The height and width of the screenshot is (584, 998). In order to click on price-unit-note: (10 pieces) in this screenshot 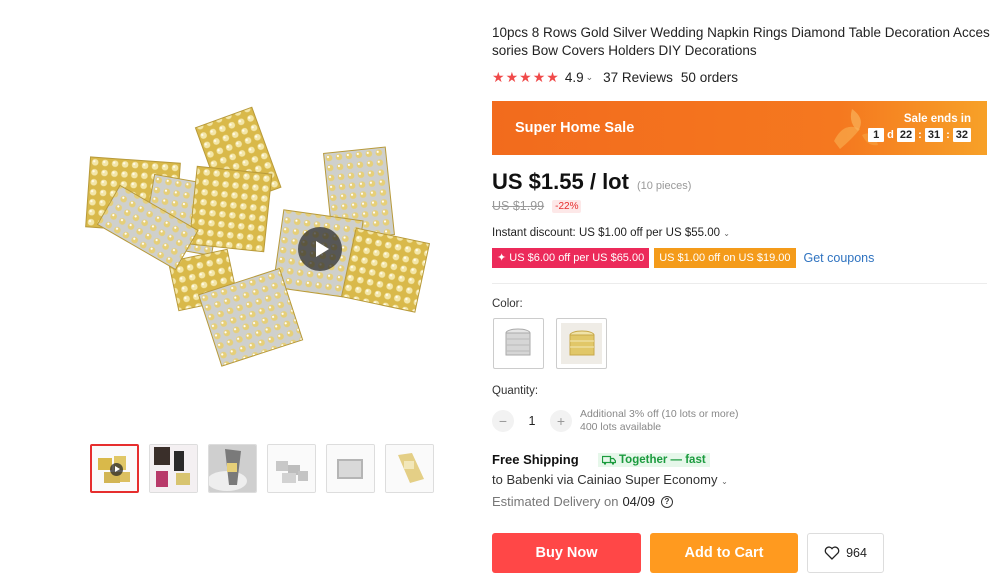, I will do `click(664, 186)`.